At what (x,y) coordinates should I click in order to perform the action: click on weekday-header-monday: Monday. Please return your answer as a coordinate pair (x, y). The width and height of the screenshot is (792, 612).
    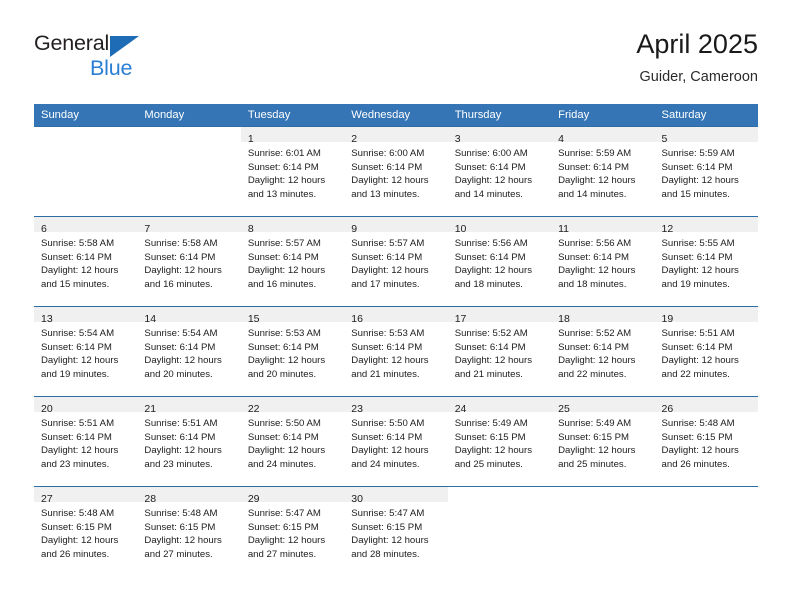
    Looking at the image, I should click on (189, 115).